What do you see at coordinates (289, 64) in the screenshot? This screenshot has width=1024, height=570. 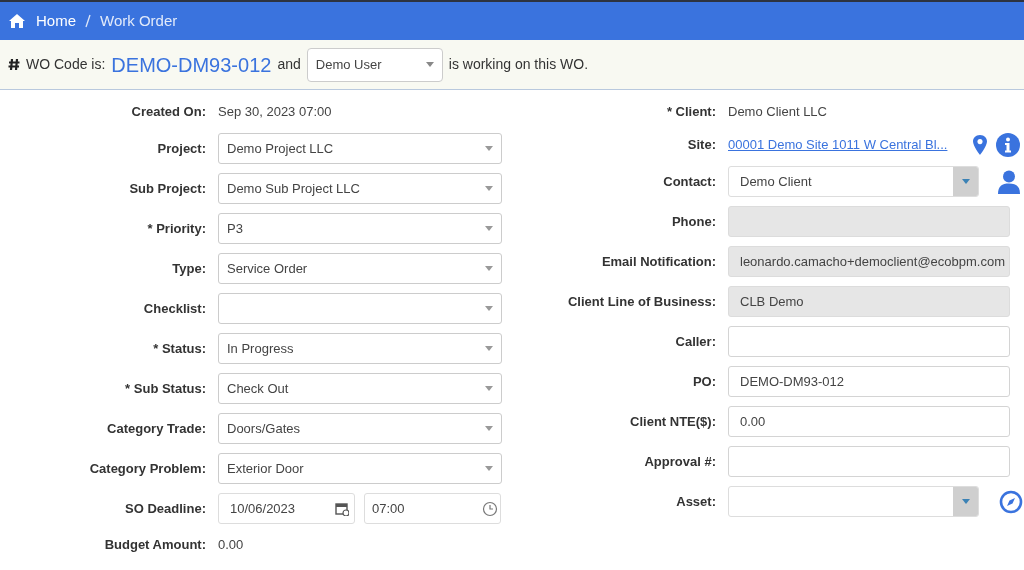 I see `joiner-text: and` at bounding box center [289, 64].